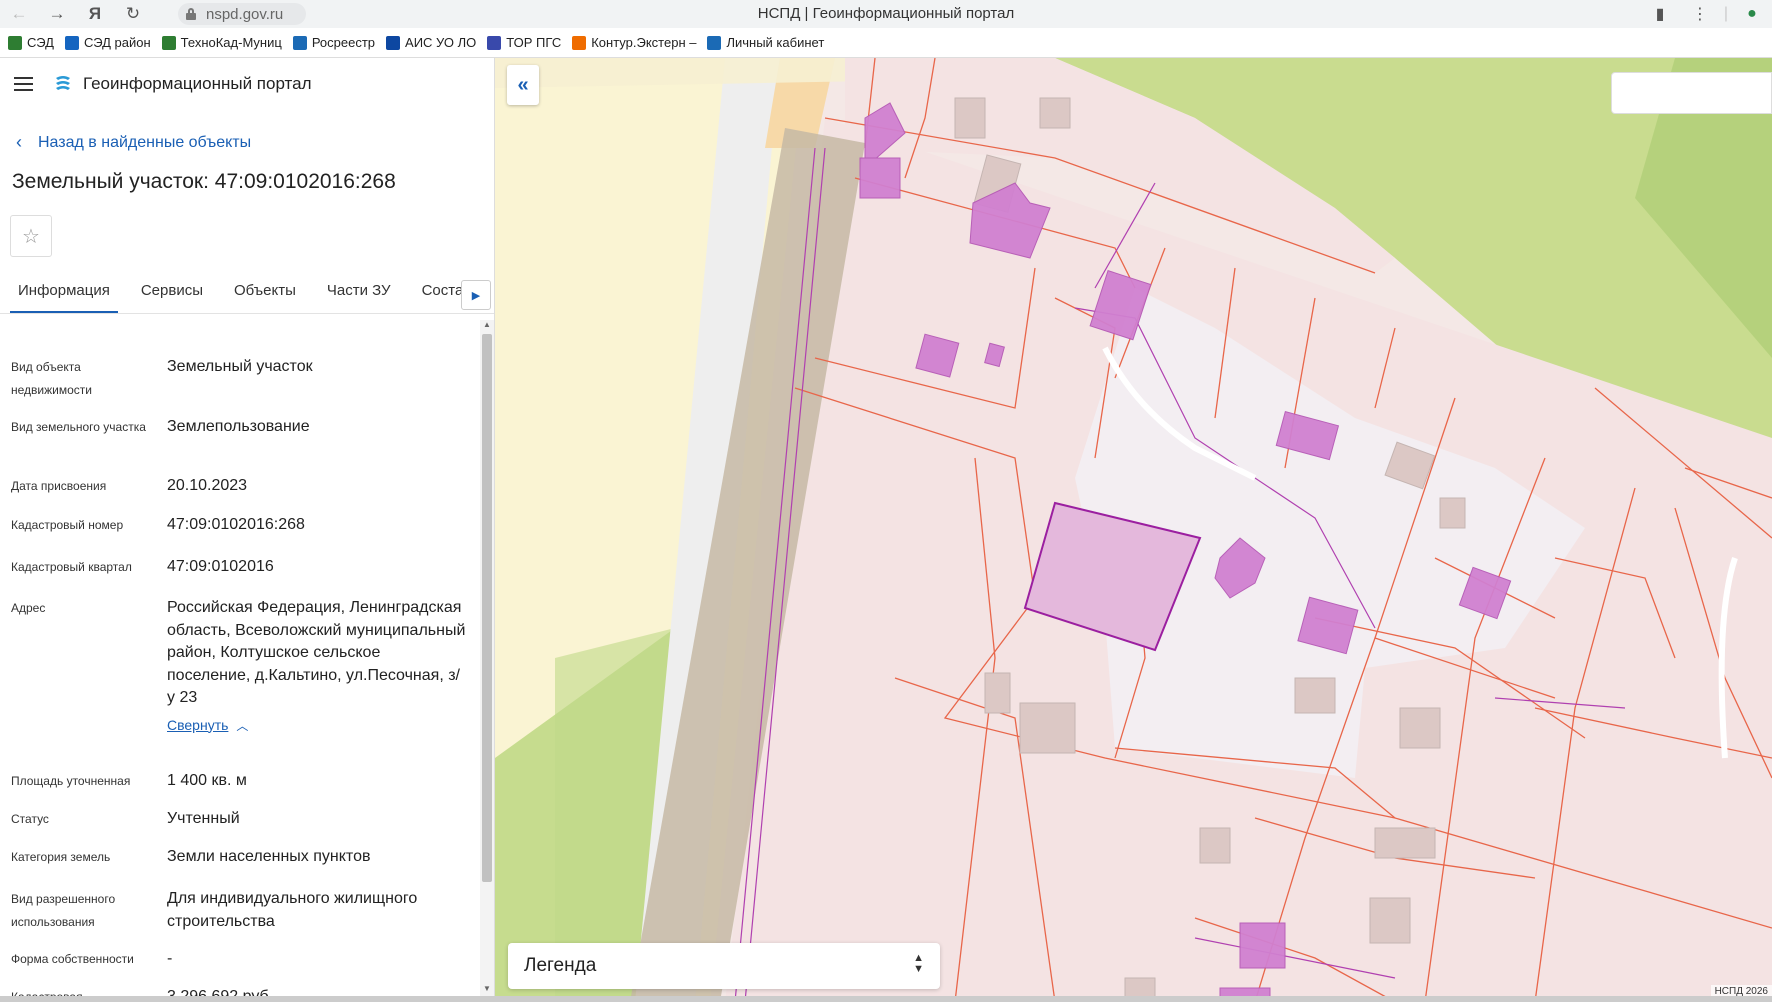 The width and height of the screenshot is (1772, 1002). Describe the element at coordinates (204, 181) in the screenshot. I see `object-title: Земельный участок: 47:09:0102016:268` at that location.